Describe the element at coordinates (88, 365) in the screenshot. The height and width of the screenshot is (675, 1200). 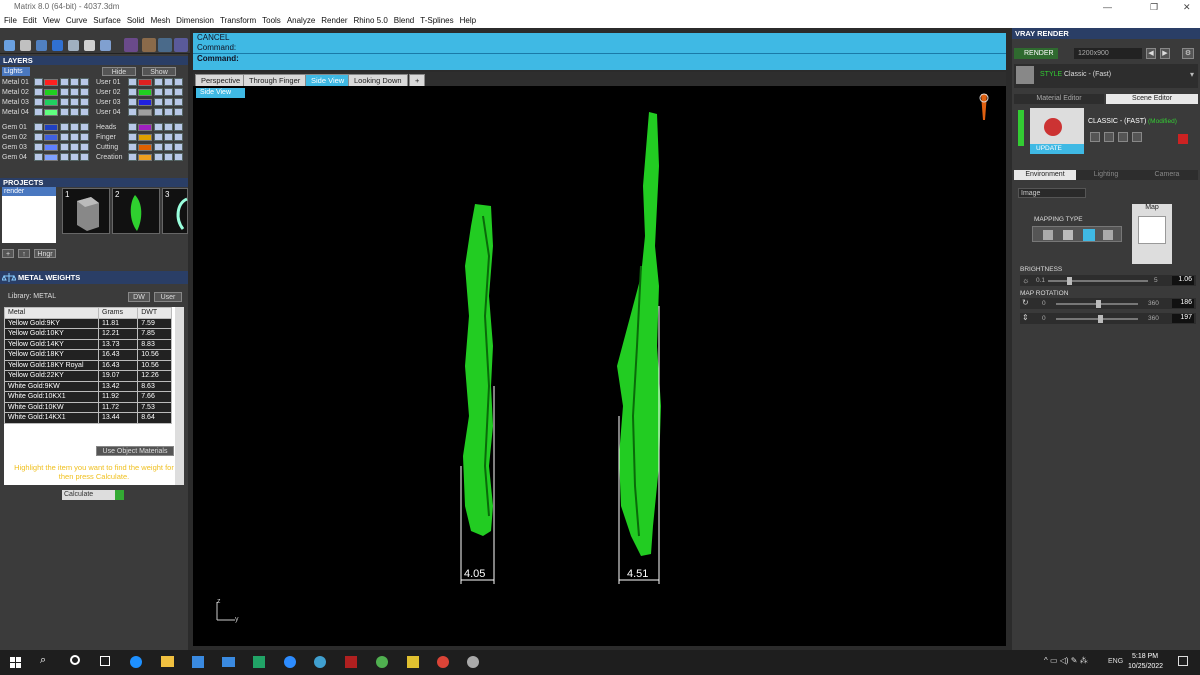
I see `table-row: Yellow Gold:18KY Royal 16.43 10.56` at that location.